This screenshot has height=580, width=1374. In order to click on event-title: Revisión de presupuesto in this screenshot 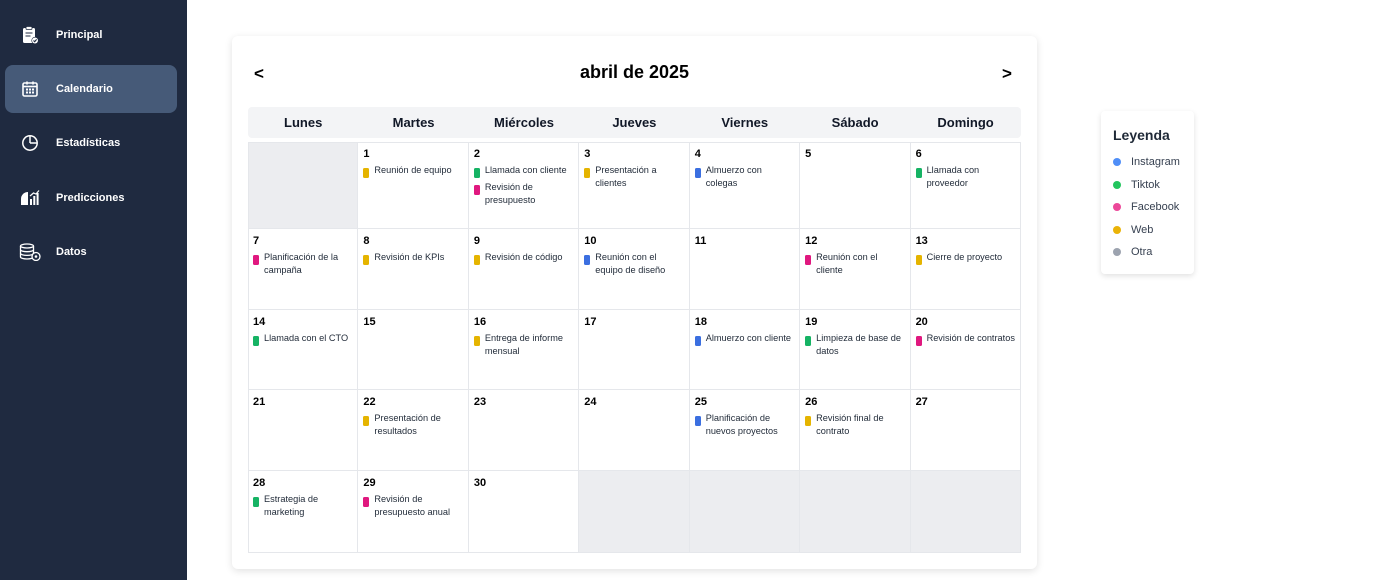, I will do `click(510, 193)`.